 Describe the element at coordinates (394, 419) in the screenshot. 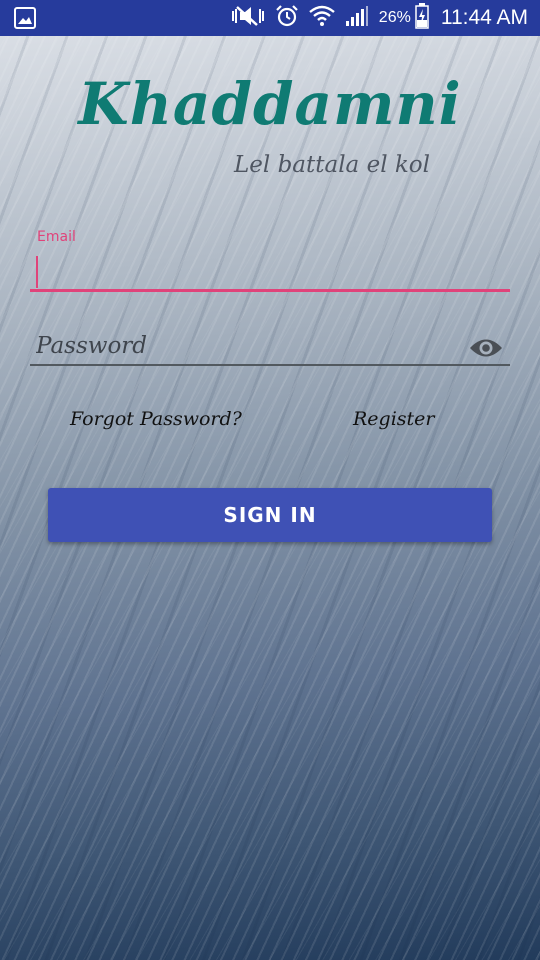

I see `register-link: Register` at that location.